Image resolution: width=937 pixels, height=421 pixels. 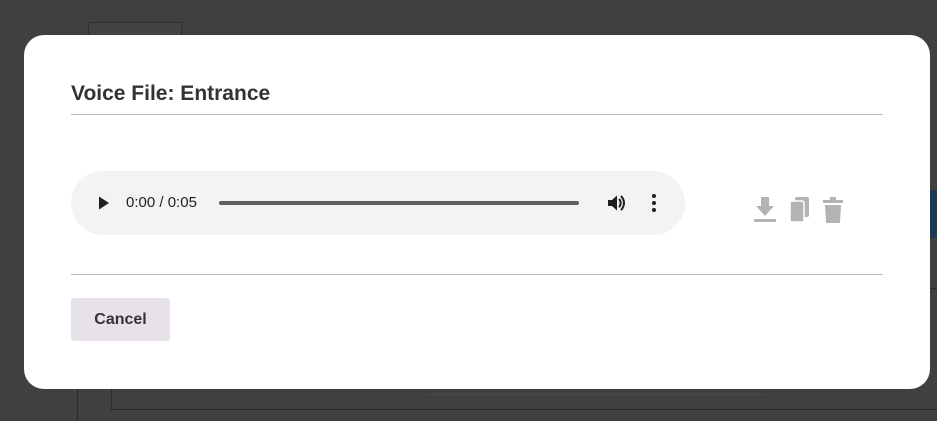 I want to click on play-button, so click(x=103, y=203).